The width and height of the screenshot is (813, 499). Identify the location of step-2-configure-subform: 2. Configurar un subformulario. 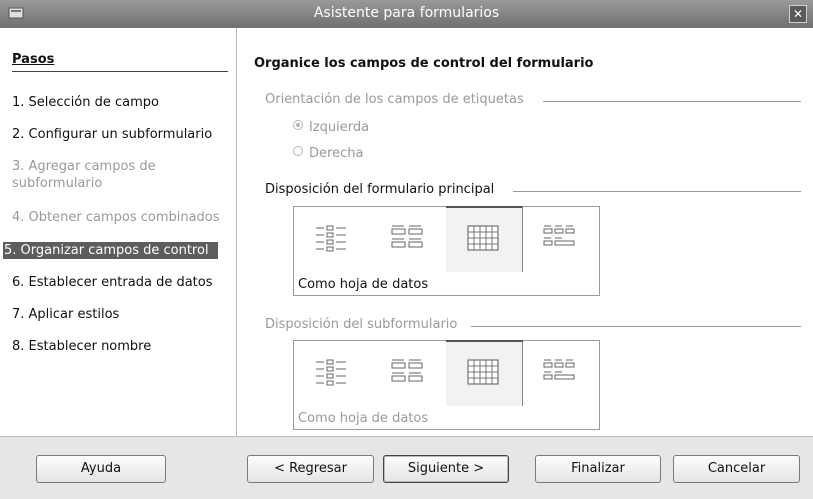
(120, 134).